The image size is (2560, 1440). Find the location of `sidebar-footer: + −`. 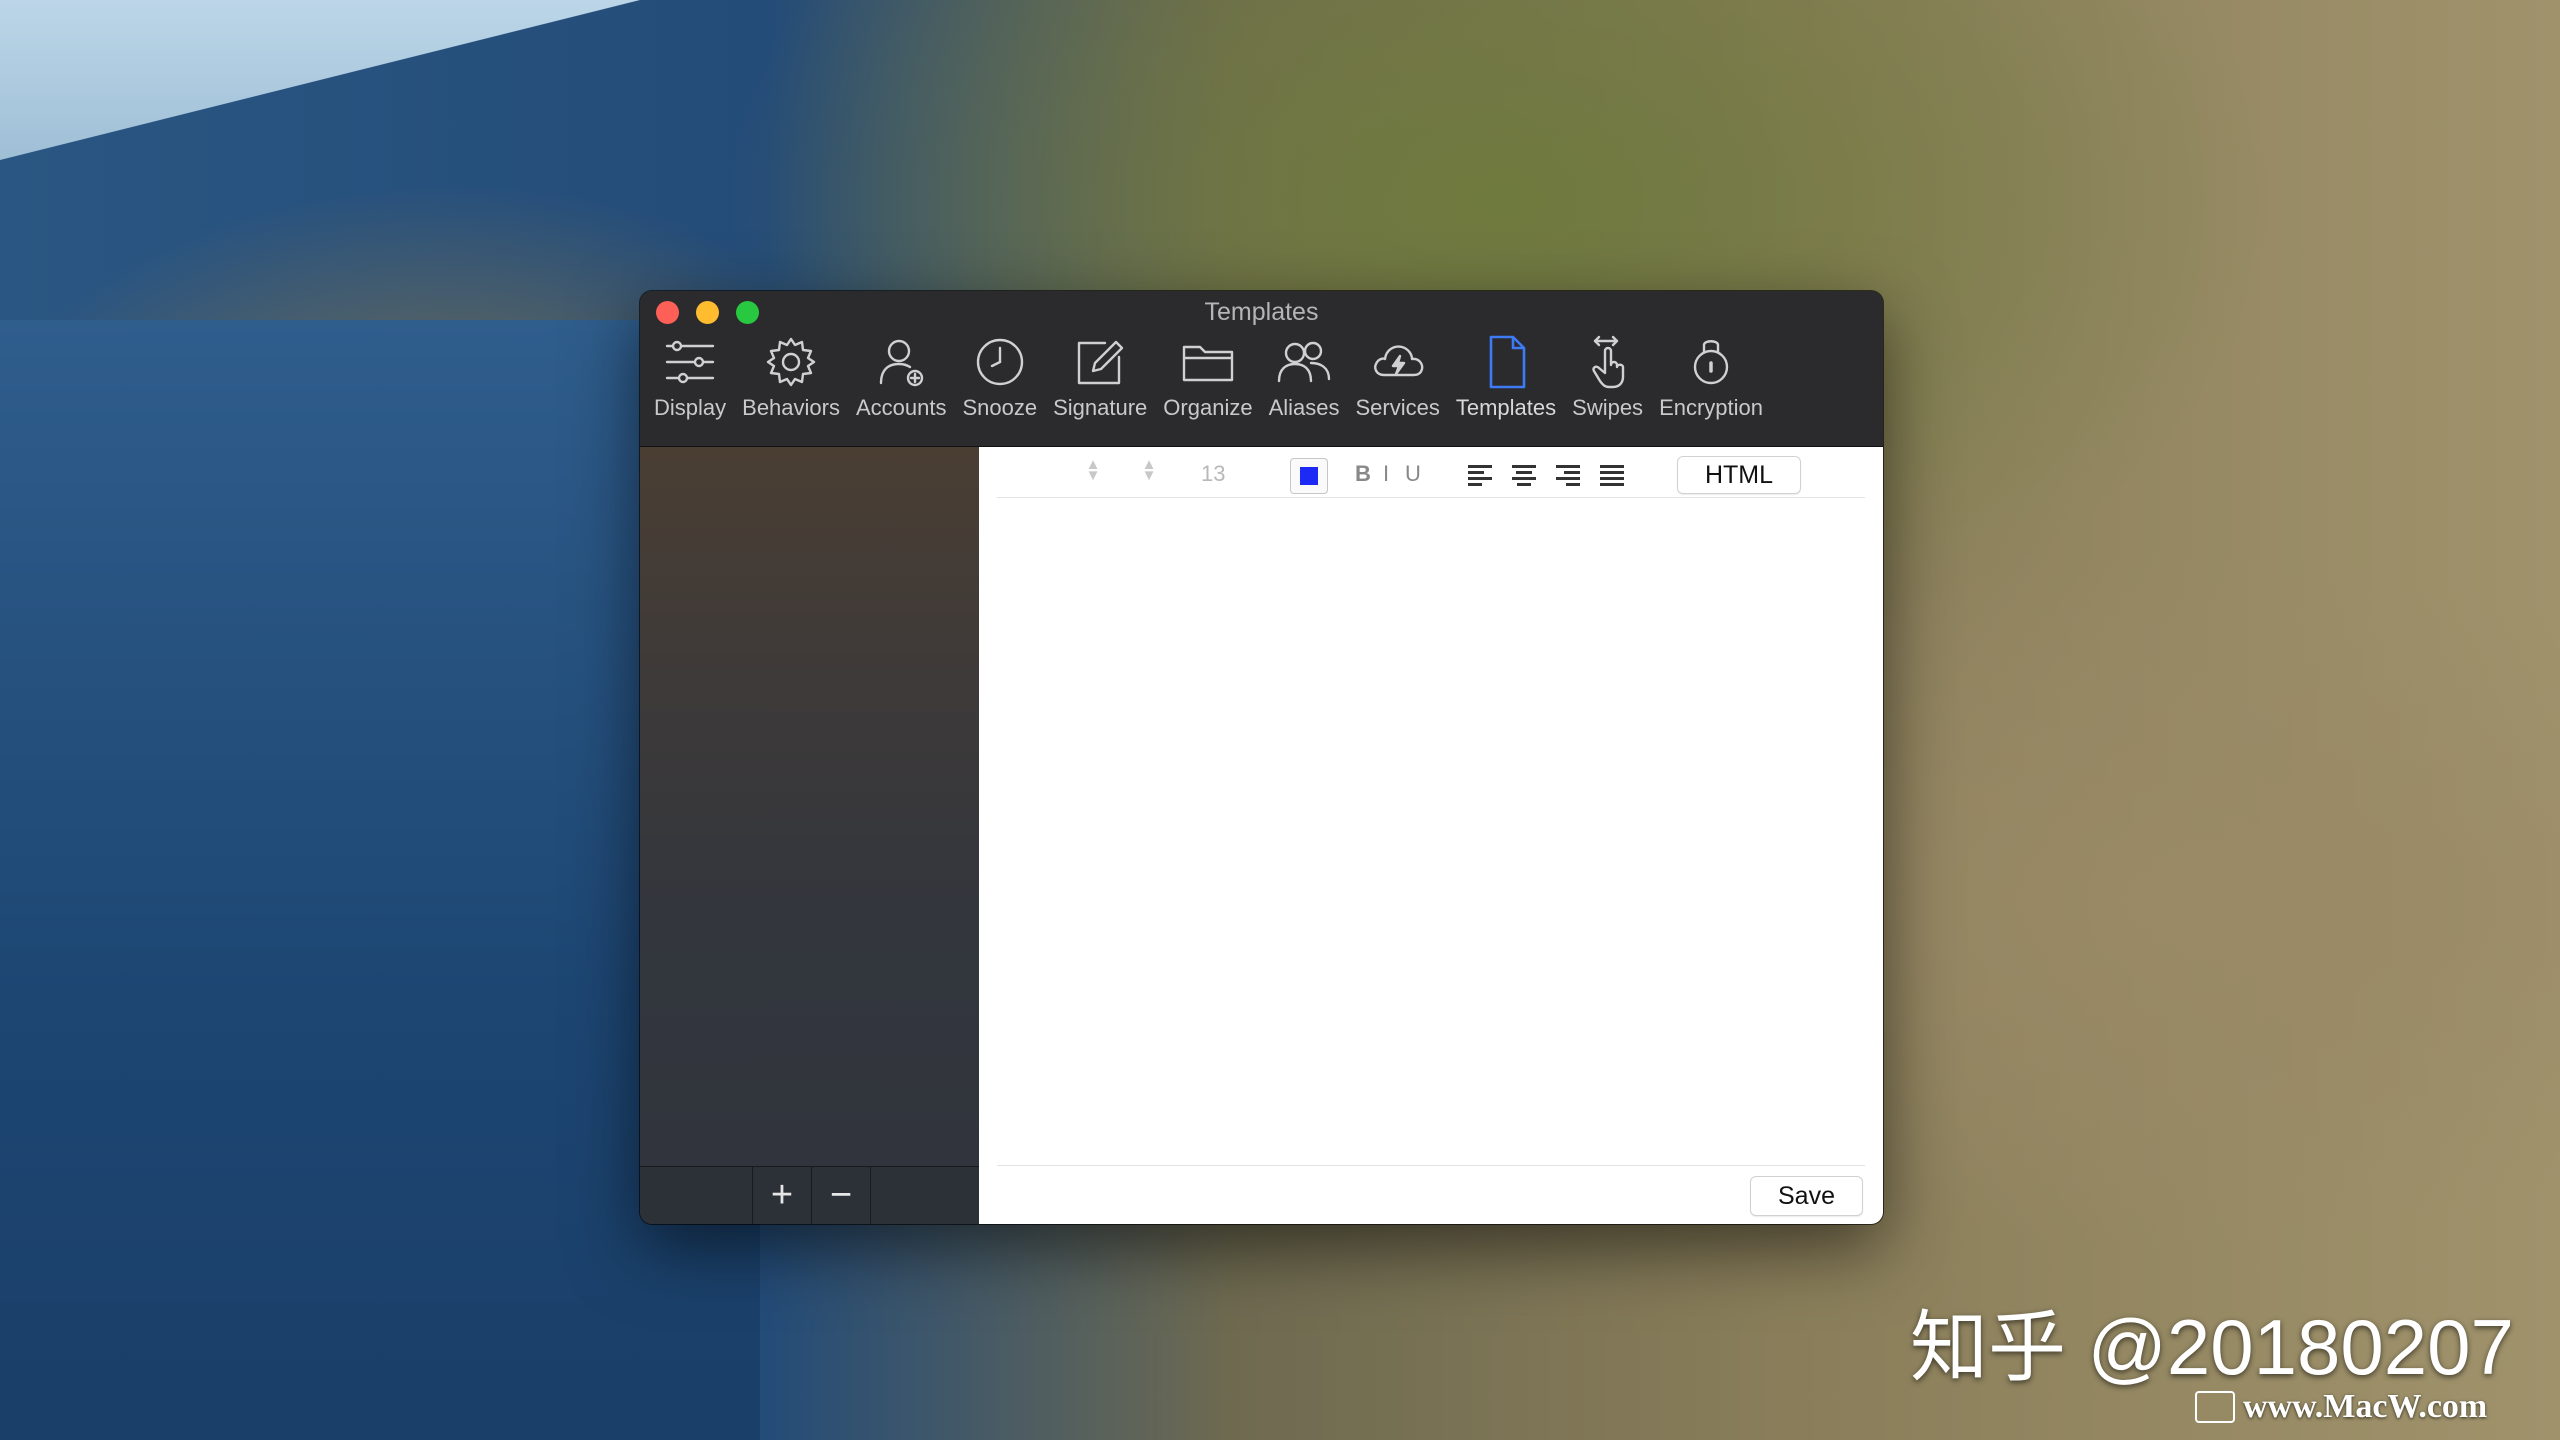

sidebar-footer: + − is located at coordinates (809, 1195).